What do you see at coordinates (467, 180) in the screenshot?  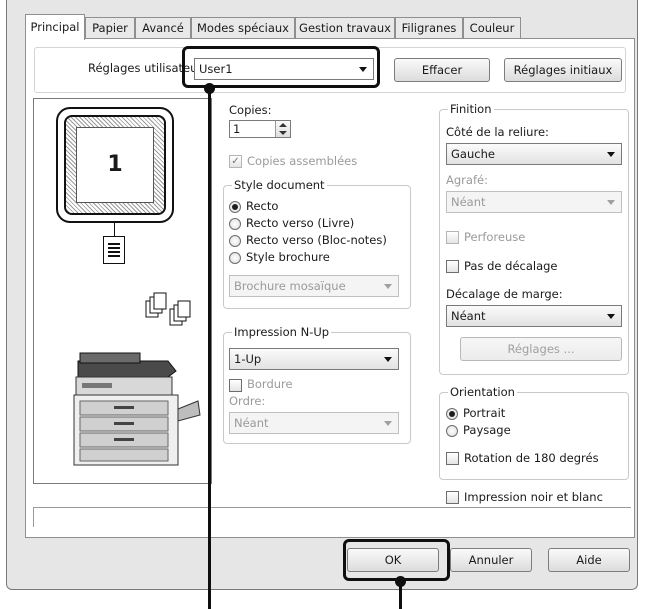 I see `staple-label: Agrafé:` at bounding box center [467, 180].